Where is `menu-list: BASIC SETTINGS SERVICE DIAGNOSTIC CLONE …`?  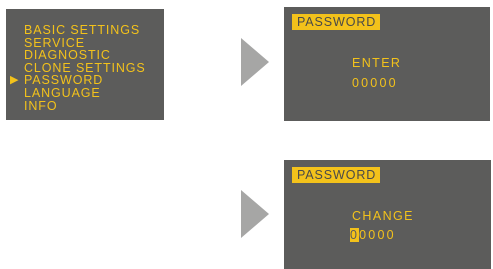
menu-list: BASIC SETTINGS SERVICE DIAGNOSTIC CLONE … is located at coordinates (78, 68).